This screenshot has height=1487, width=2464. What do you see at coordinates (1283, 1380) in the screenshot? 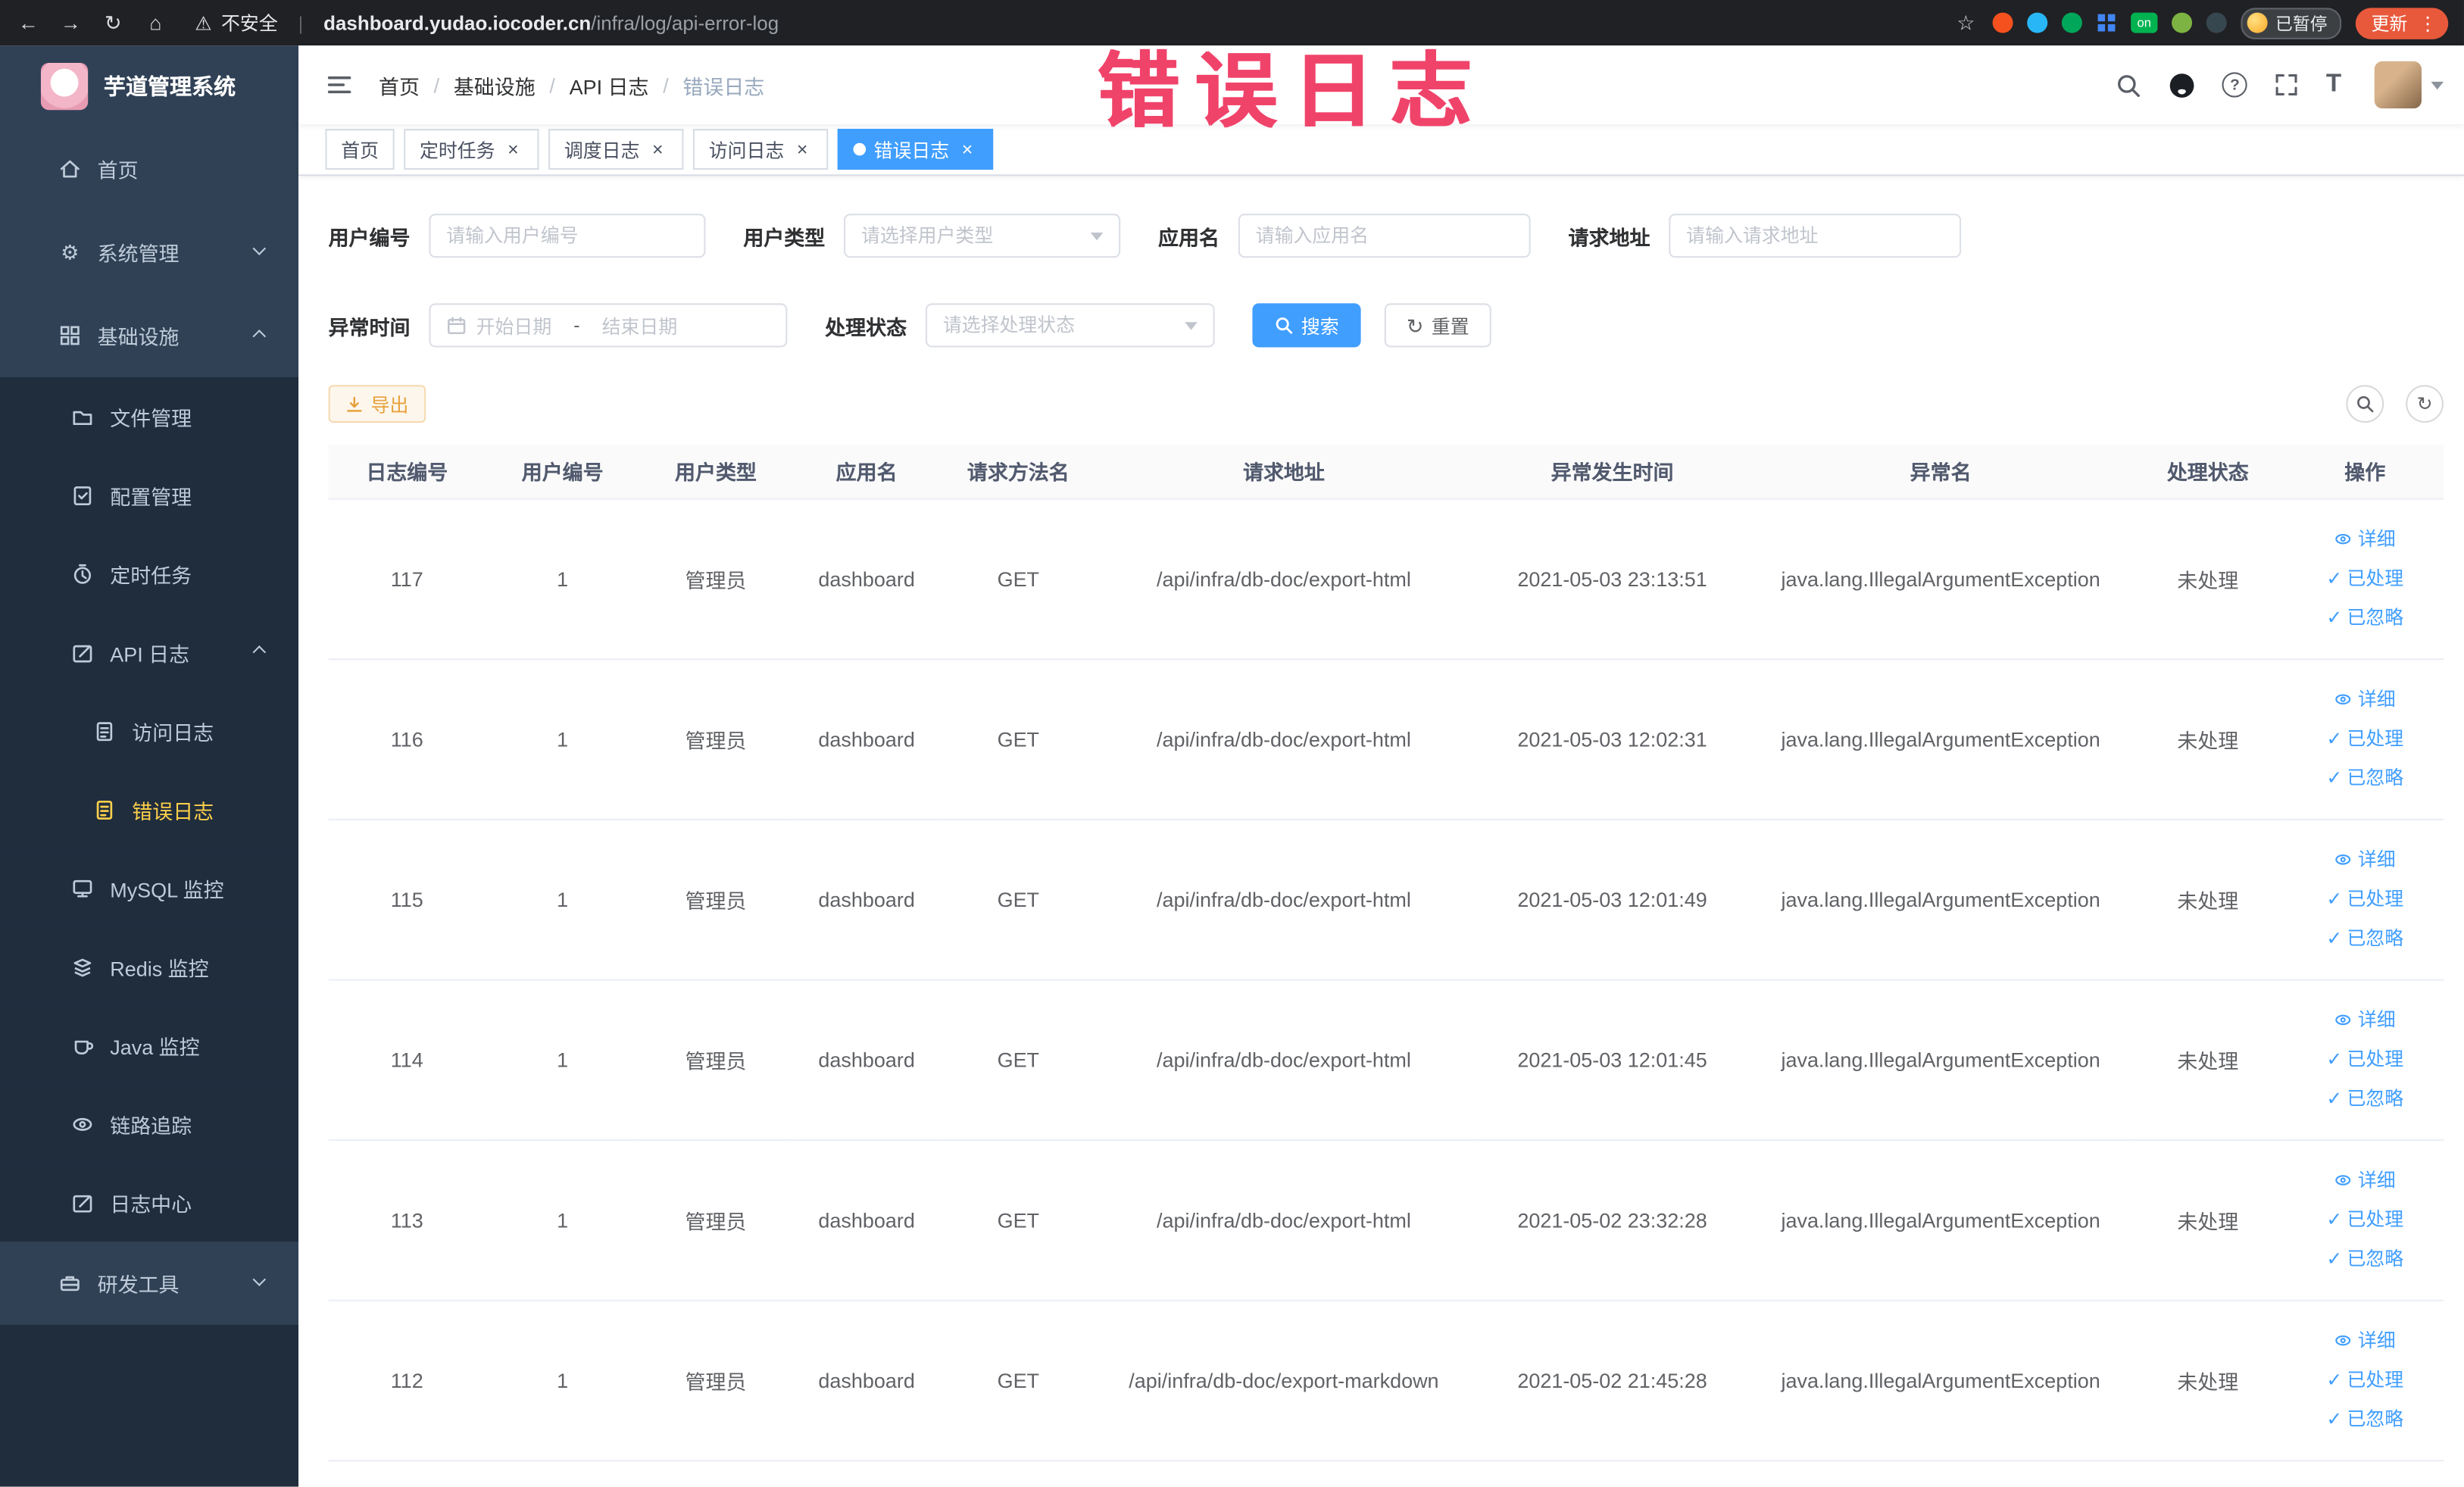
I see `cell-request-url: /api/infra/db-doc/export-markdown` at bounding box center [1283, 1380].